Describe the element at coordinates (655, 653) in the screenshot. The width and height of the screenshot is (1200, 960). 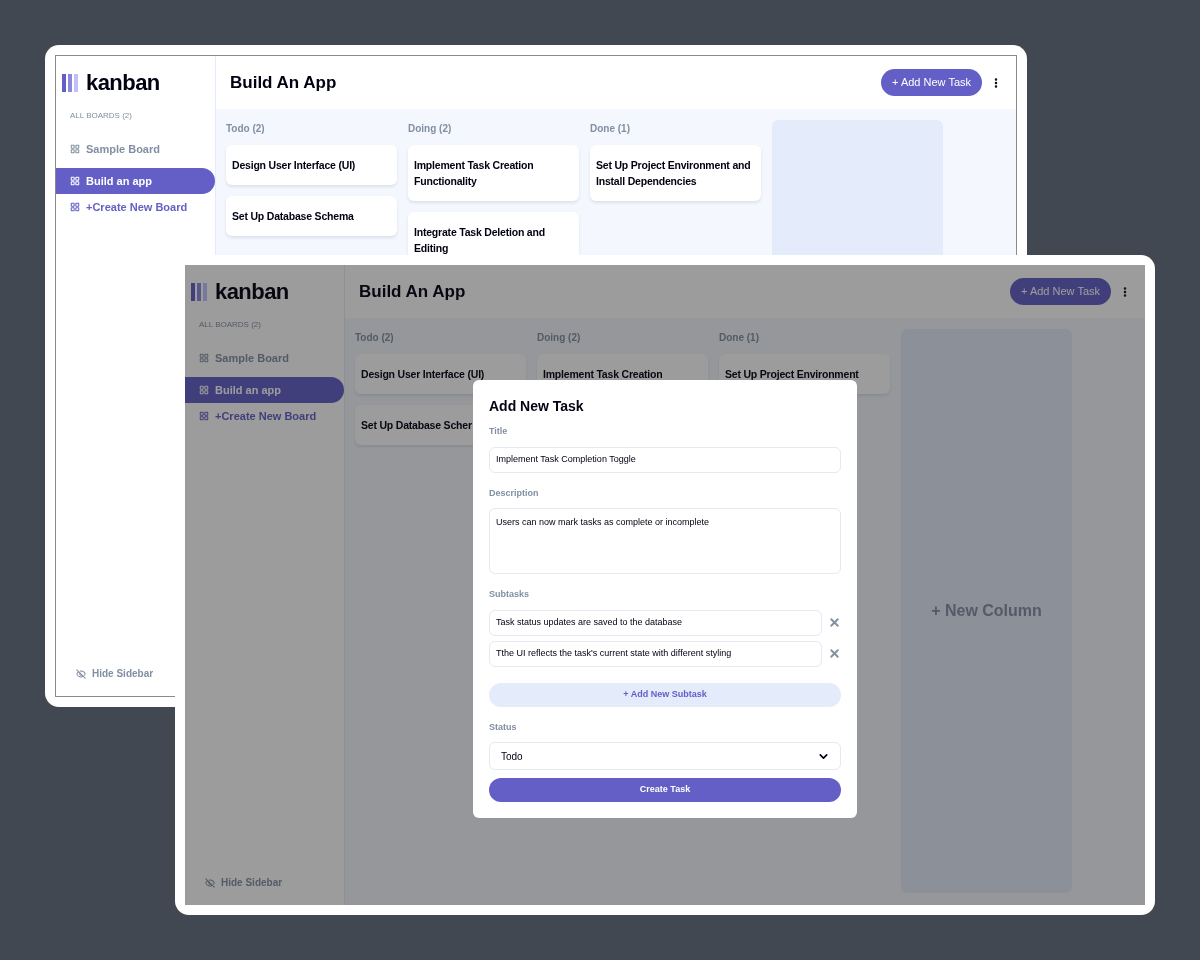
I see `subtask-input: Tthe UI reflects the task's current state with different styling` at that location.